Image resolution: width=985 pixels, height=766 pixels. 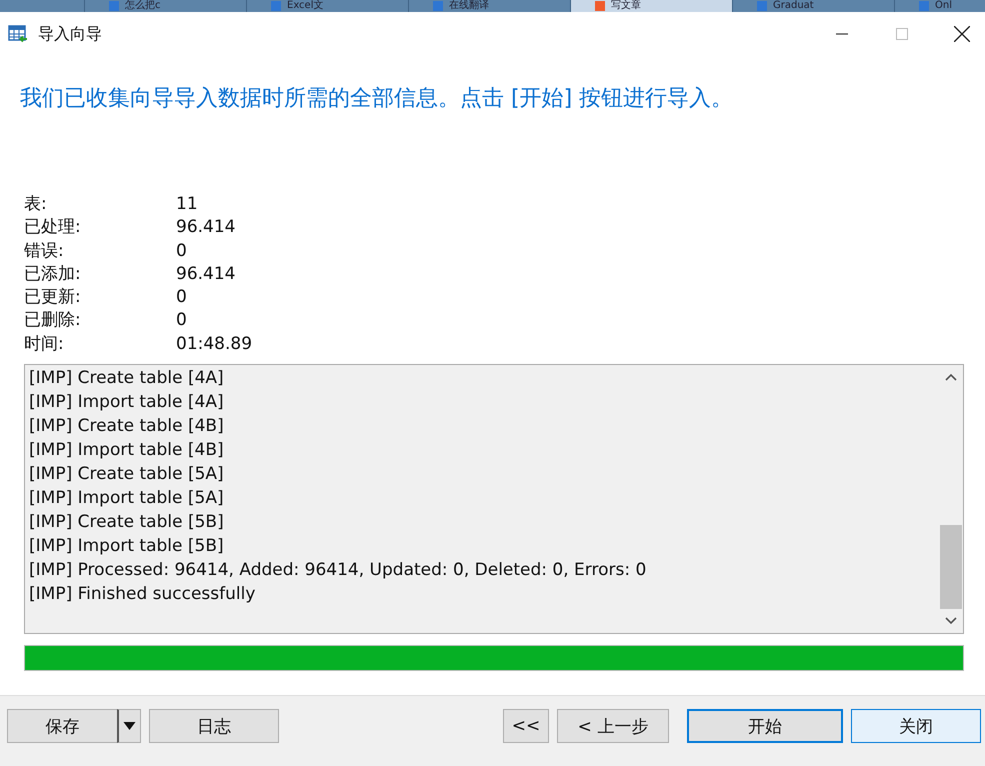 I want to click on dialog-button: 开始, so click(x=765, y=726).